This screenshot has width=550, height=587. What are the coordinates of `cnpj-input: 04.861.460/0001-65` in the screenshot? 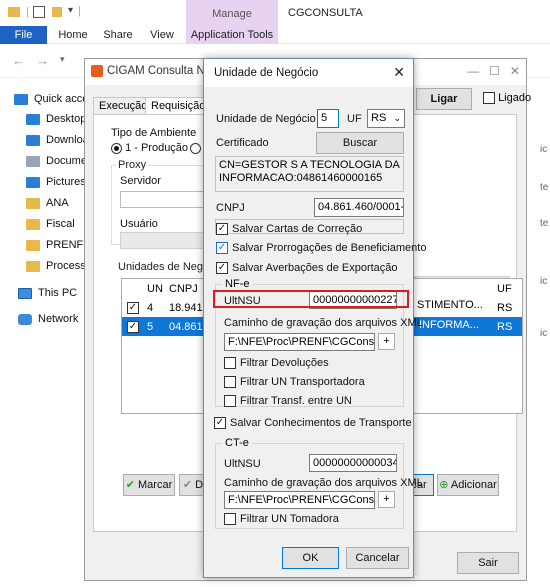 It's located at (359, 207).